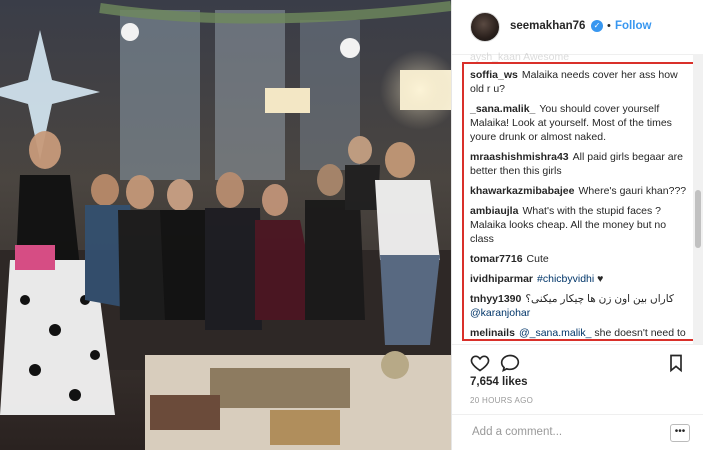 The image size is (703, 451). I want to click on verified-badge-icon: ✓, so click(597, 26).